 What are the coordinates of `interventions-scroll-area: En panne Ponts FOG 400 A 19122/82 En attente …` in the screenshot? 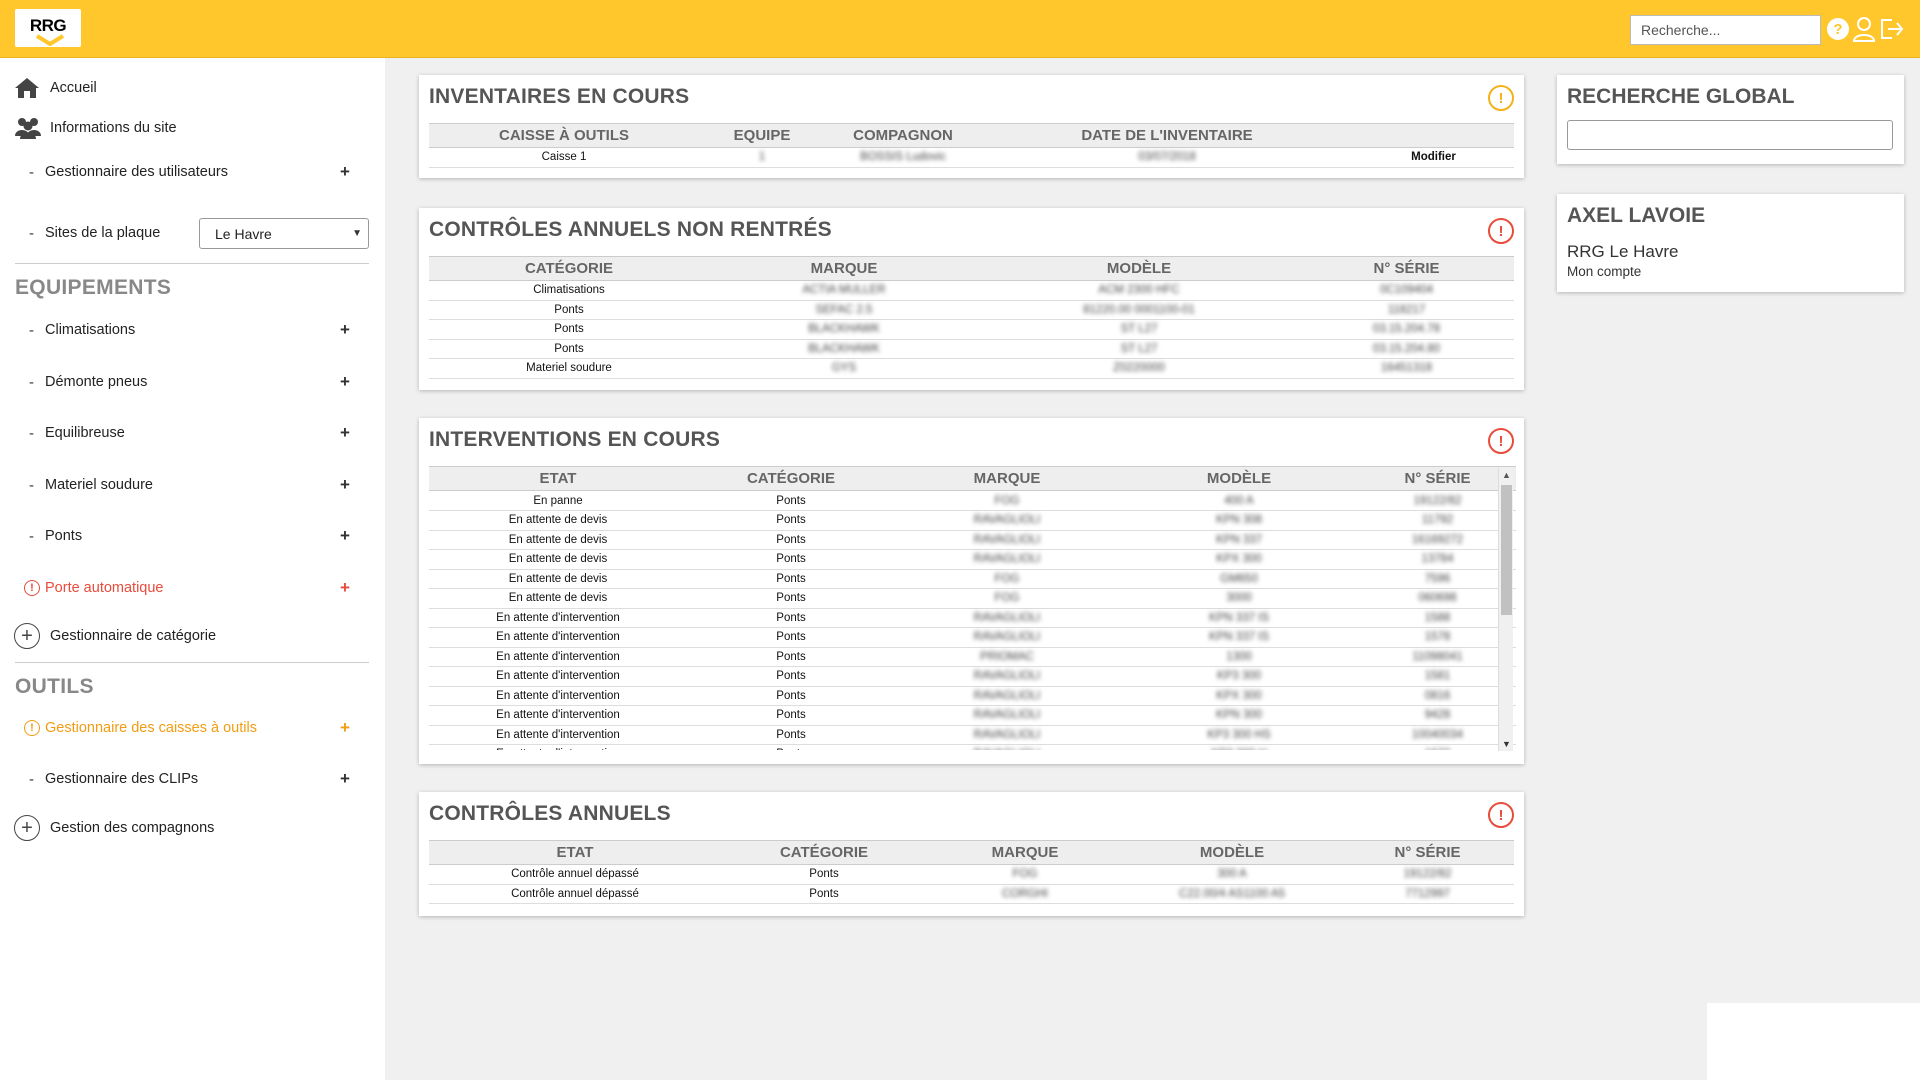 It's located at (972, 620).